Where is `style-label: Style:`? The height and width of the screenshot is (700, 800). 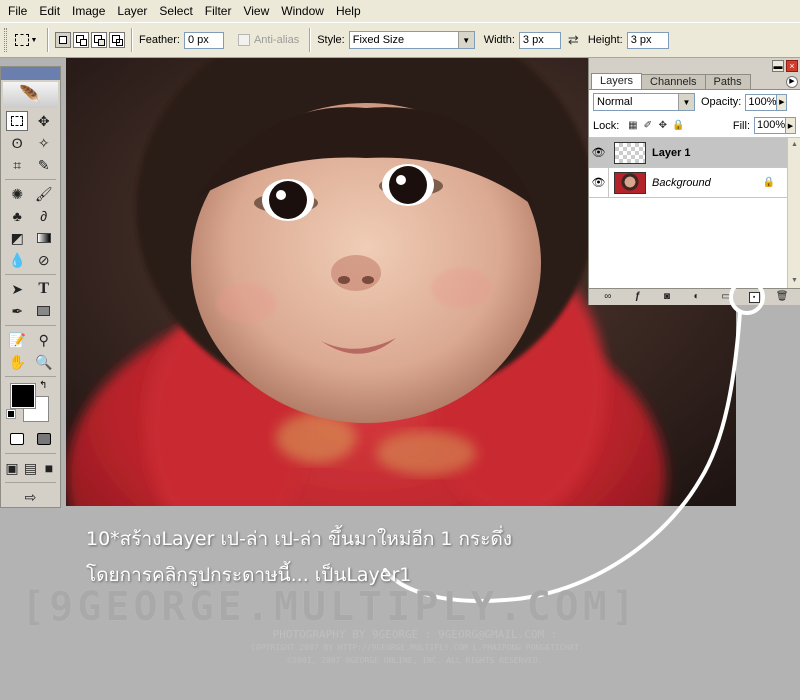 style-label: Style: is located at coordinates (331, 40).